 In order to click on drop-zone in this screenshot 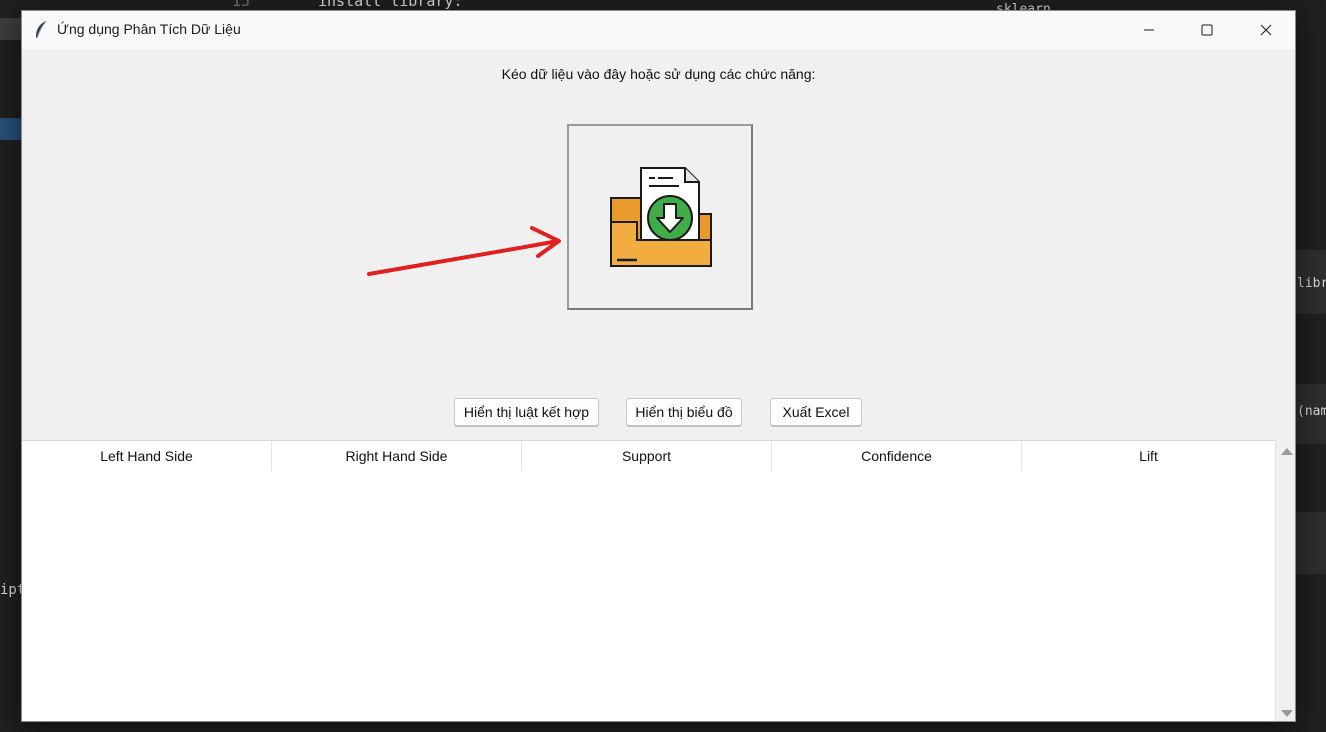, I will do `click(660, 217)`.